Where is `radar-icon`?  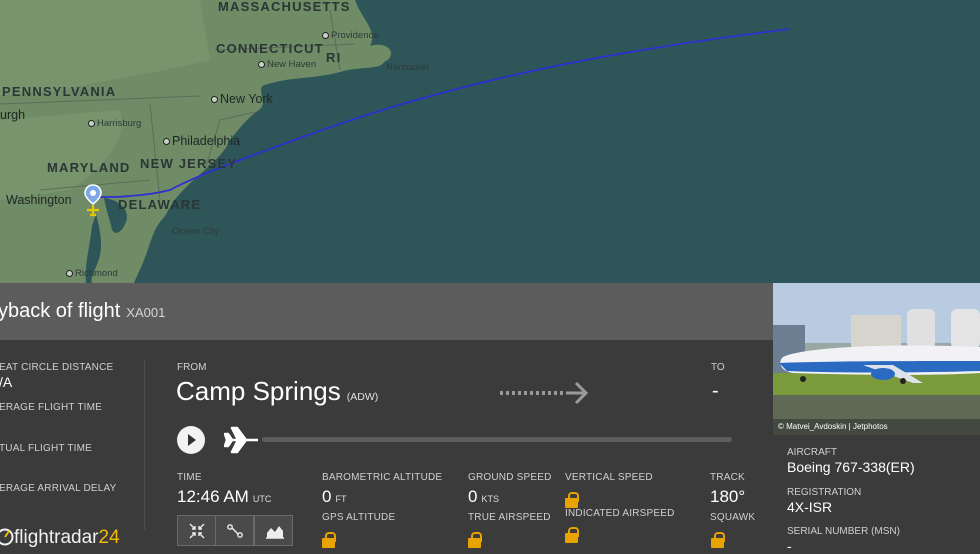 radar-icon is located at coordinates (7, 537).